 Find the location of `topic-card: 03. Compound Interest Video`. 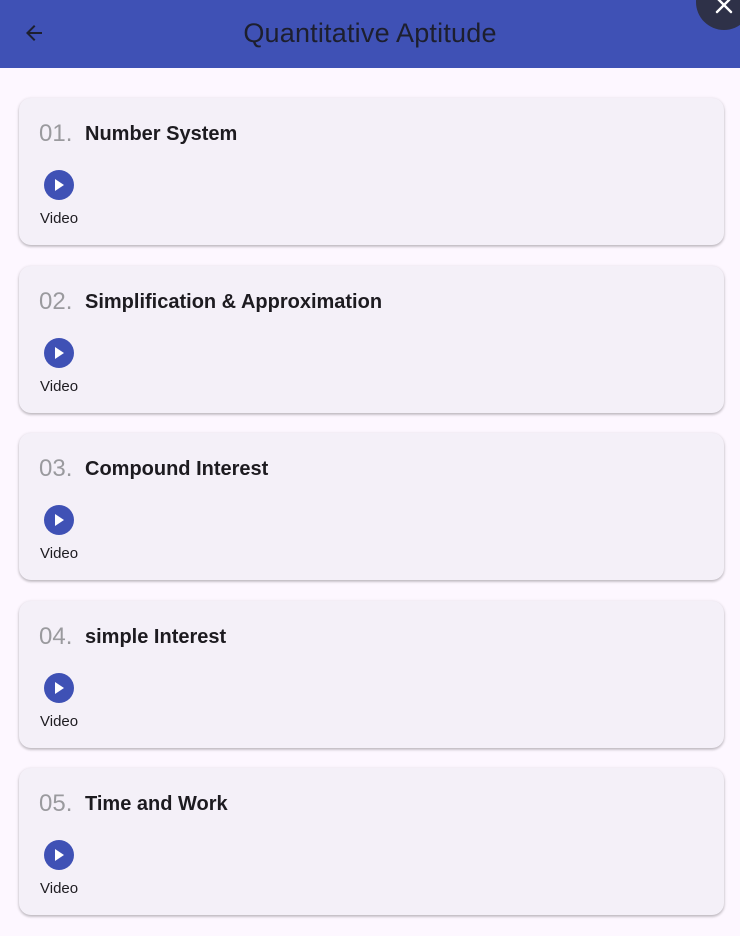

topic-card: 03. Compound Interest Video is located at coordinates (371, 506).